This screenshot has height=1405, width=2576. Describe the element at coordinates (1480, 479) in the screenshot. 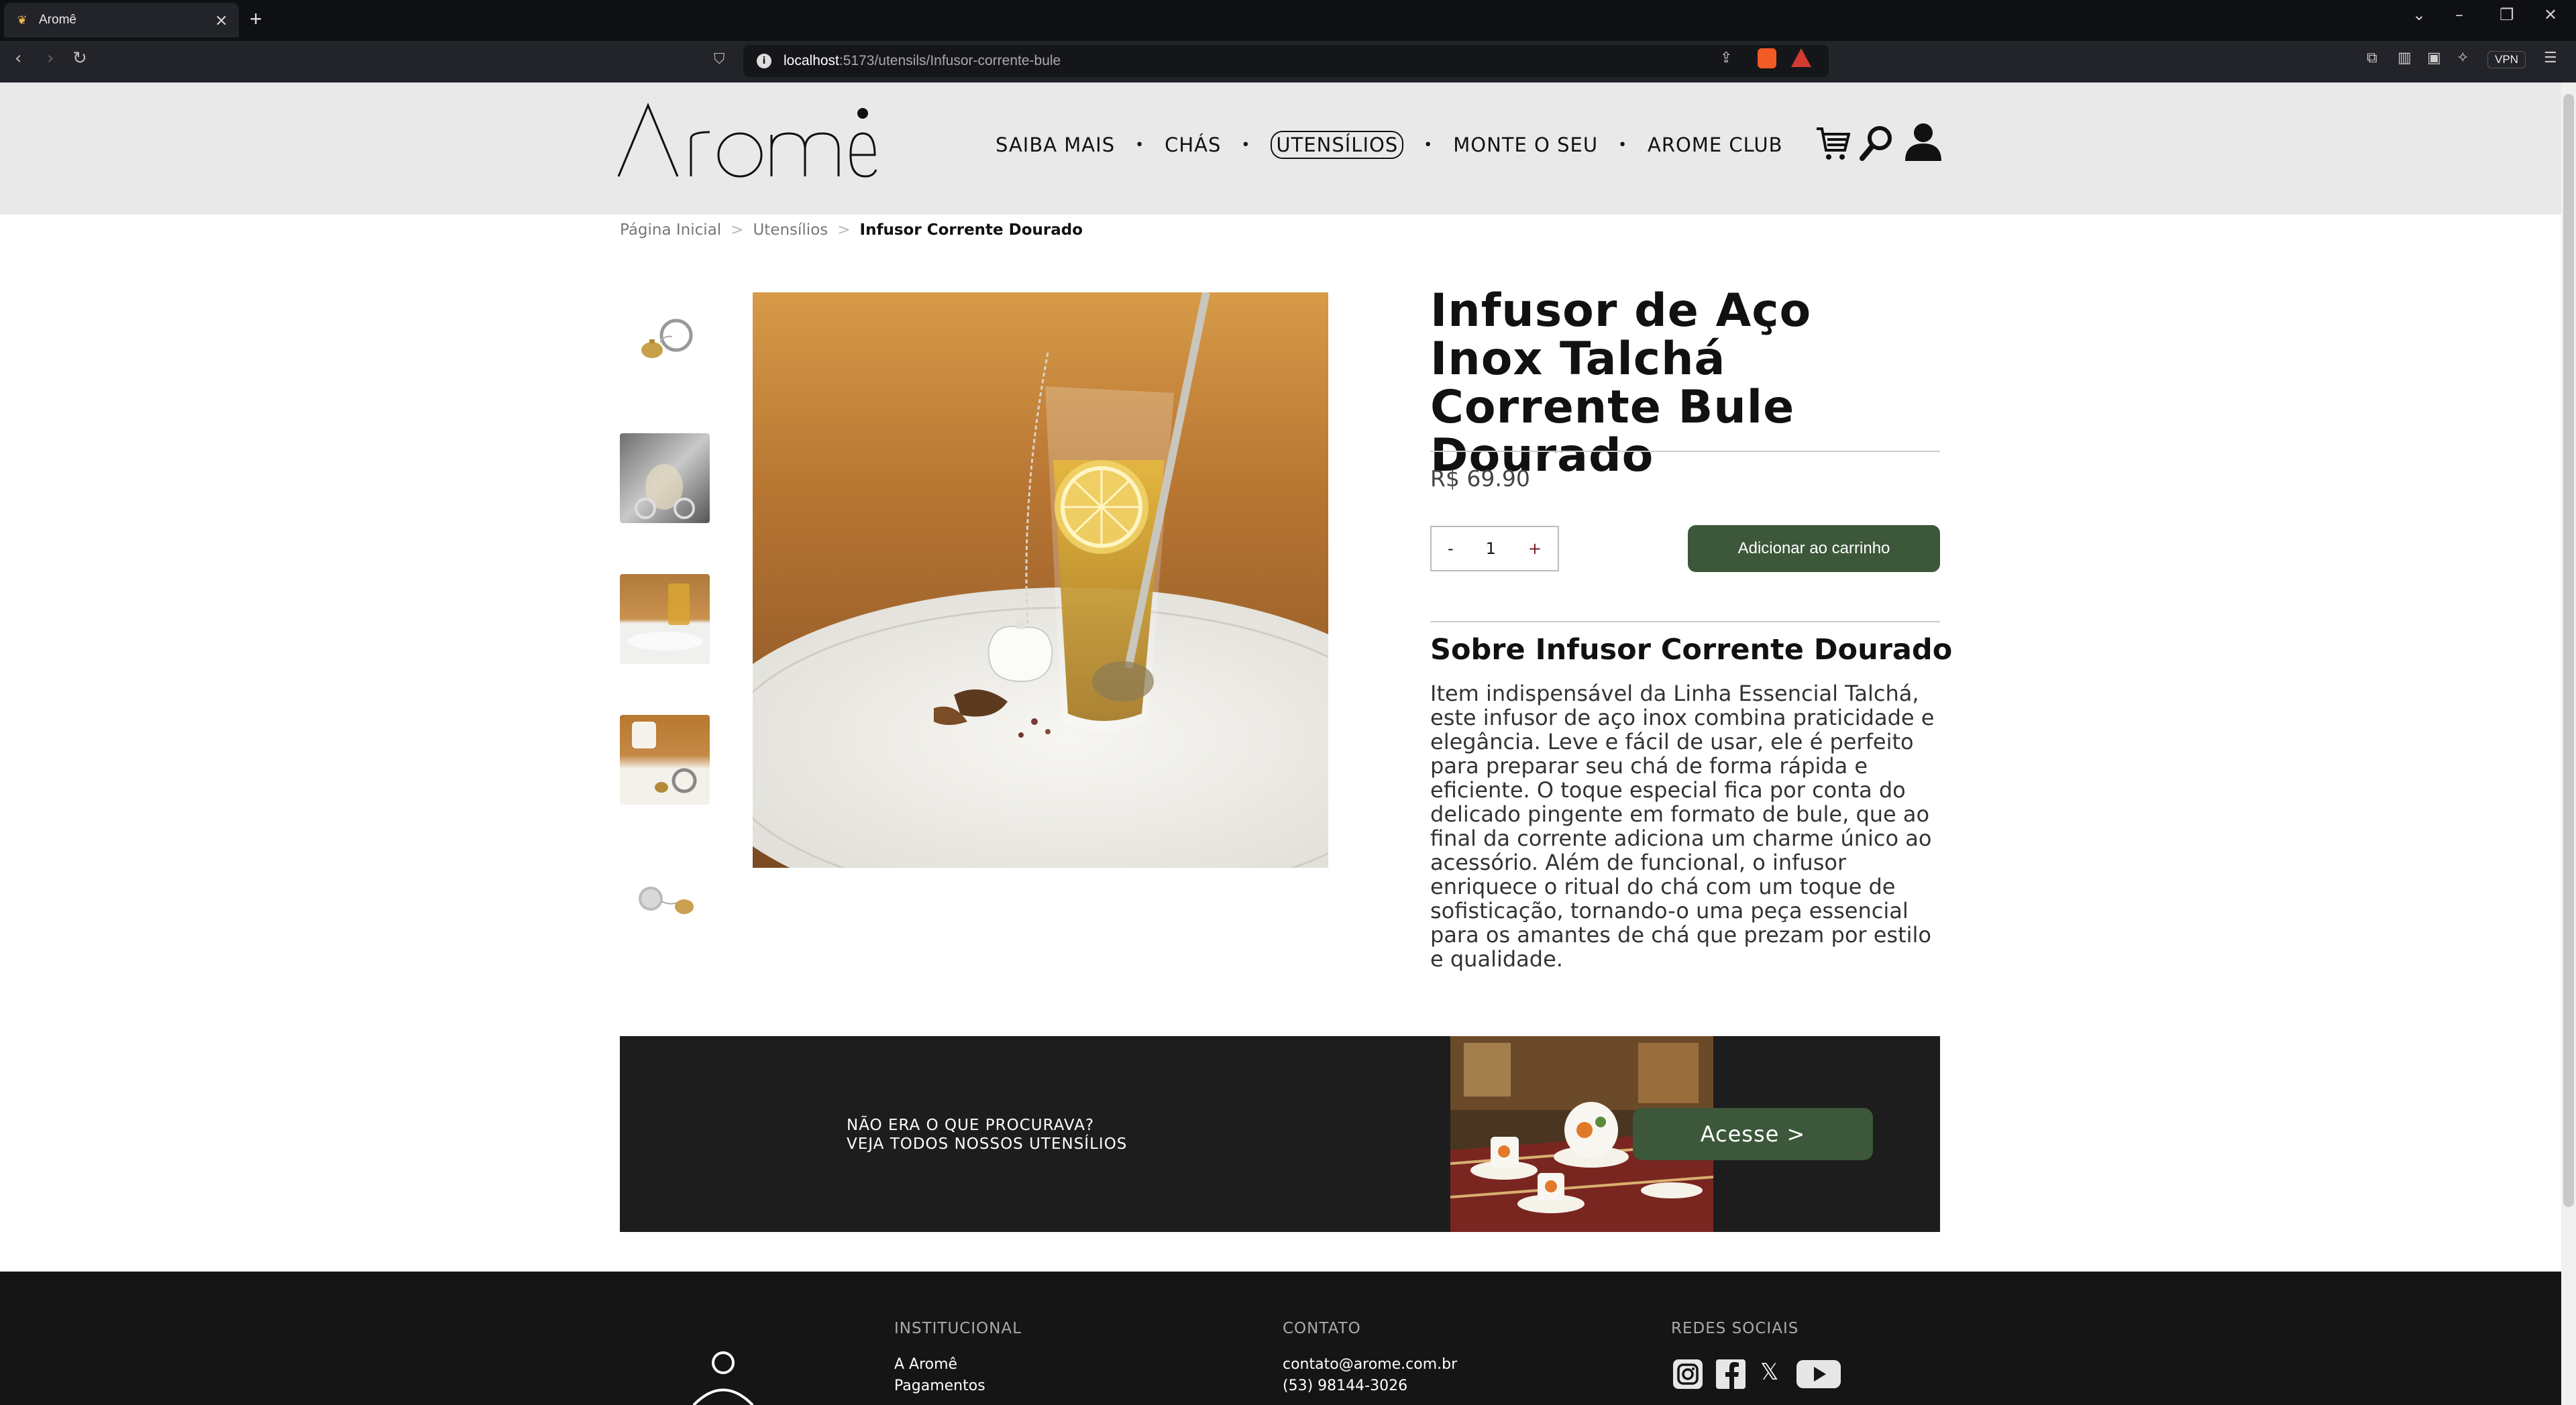

I see `product-price: R$ 69.90` at that location.